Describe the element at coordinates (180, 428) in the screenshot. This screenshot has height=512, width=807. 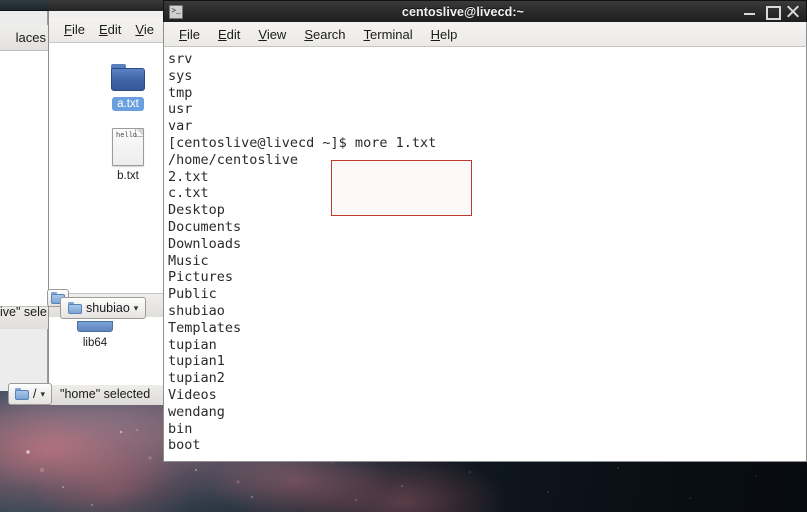
I see `terminal-line: bin` at that location.